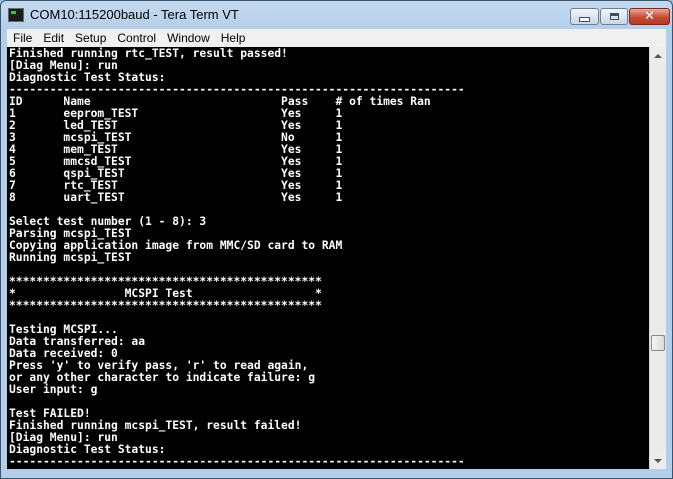 The image size is (673, 479). Describe the element at coordinates (16, 15) in the screenshot. I see `tera-term-app-icon` at that location.